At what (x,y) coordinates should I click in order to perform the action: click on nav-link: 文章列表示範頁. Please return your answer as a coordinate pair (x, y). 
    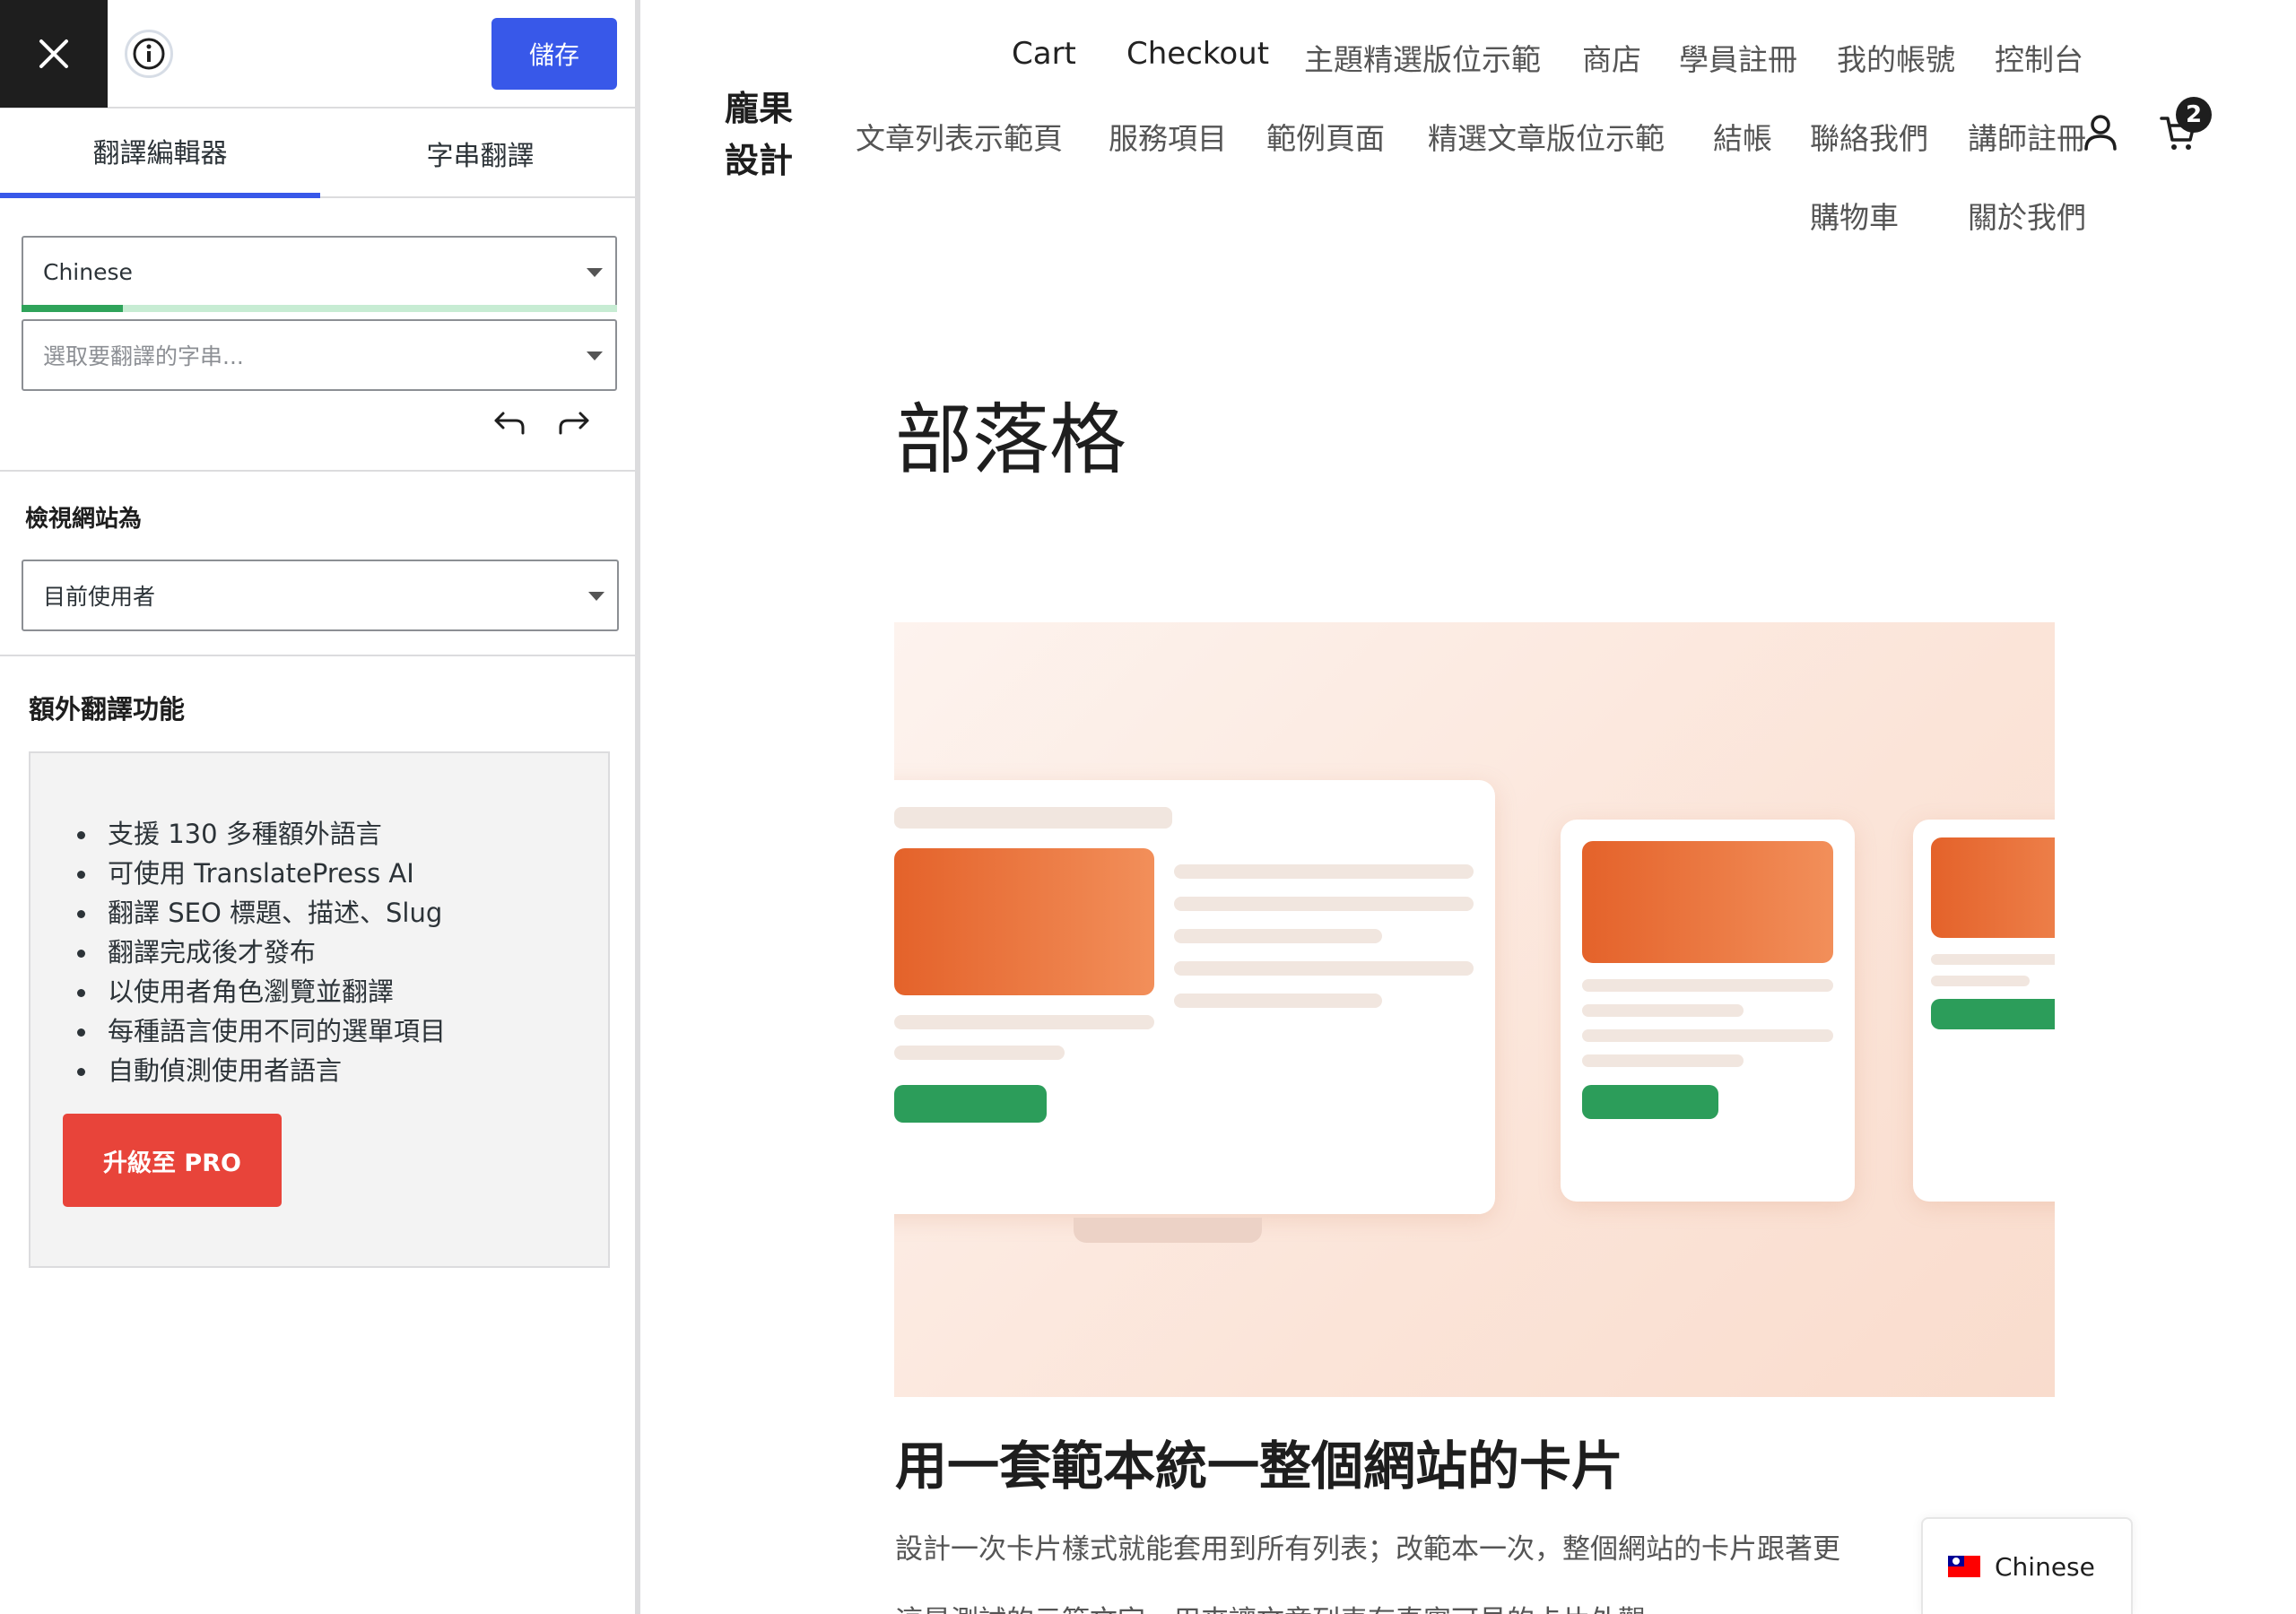
    Looking at the image, I should click on (959, 136).